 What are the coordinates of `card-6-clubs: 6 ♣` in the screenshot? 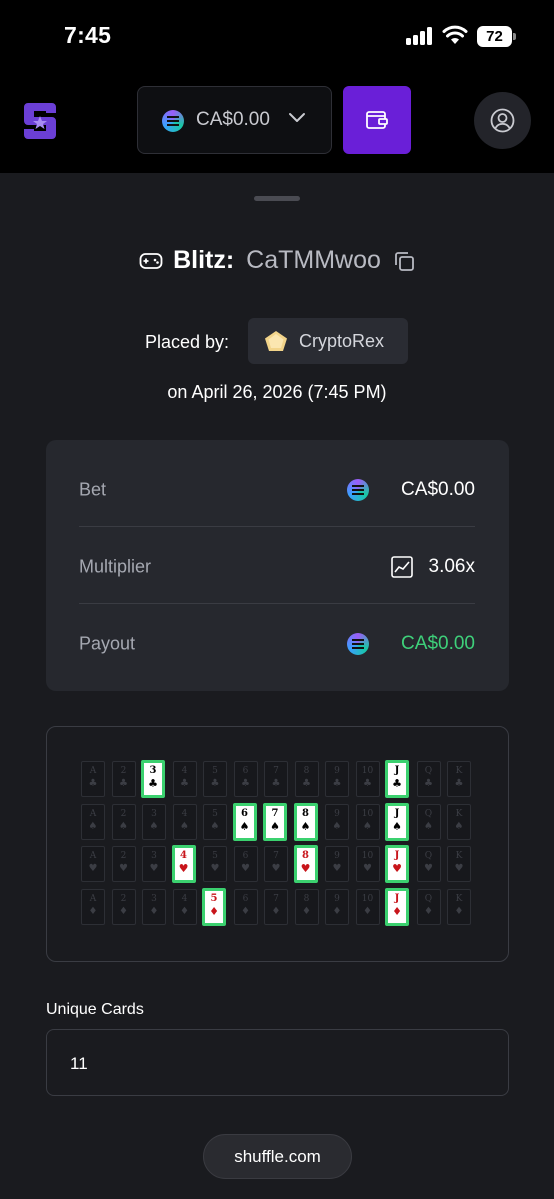 It's located at (245, 779).